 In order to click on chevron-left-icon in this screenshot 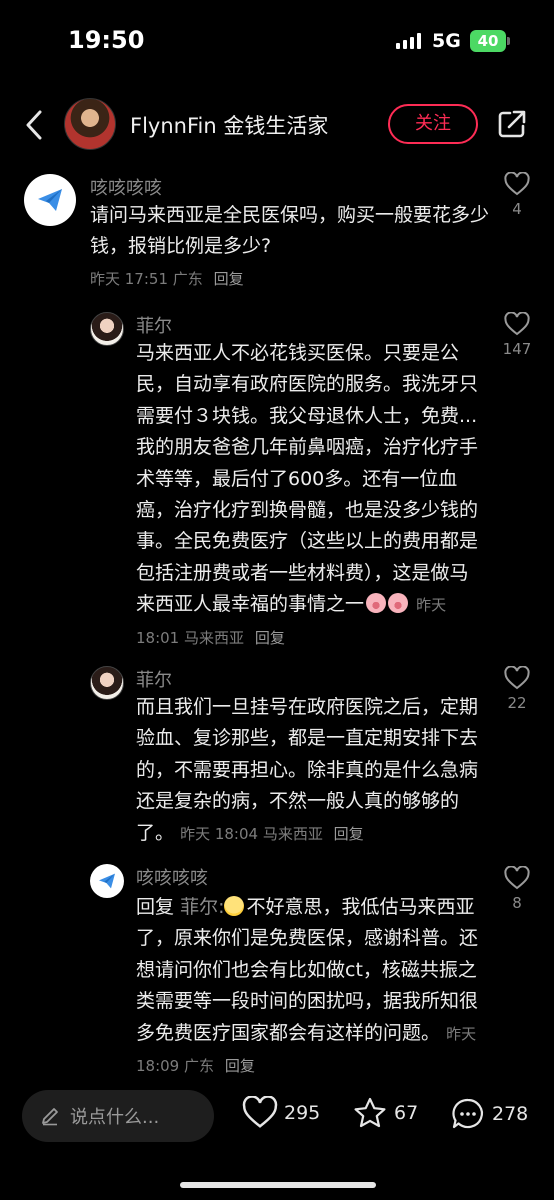, I will do `click(36, 125)`.